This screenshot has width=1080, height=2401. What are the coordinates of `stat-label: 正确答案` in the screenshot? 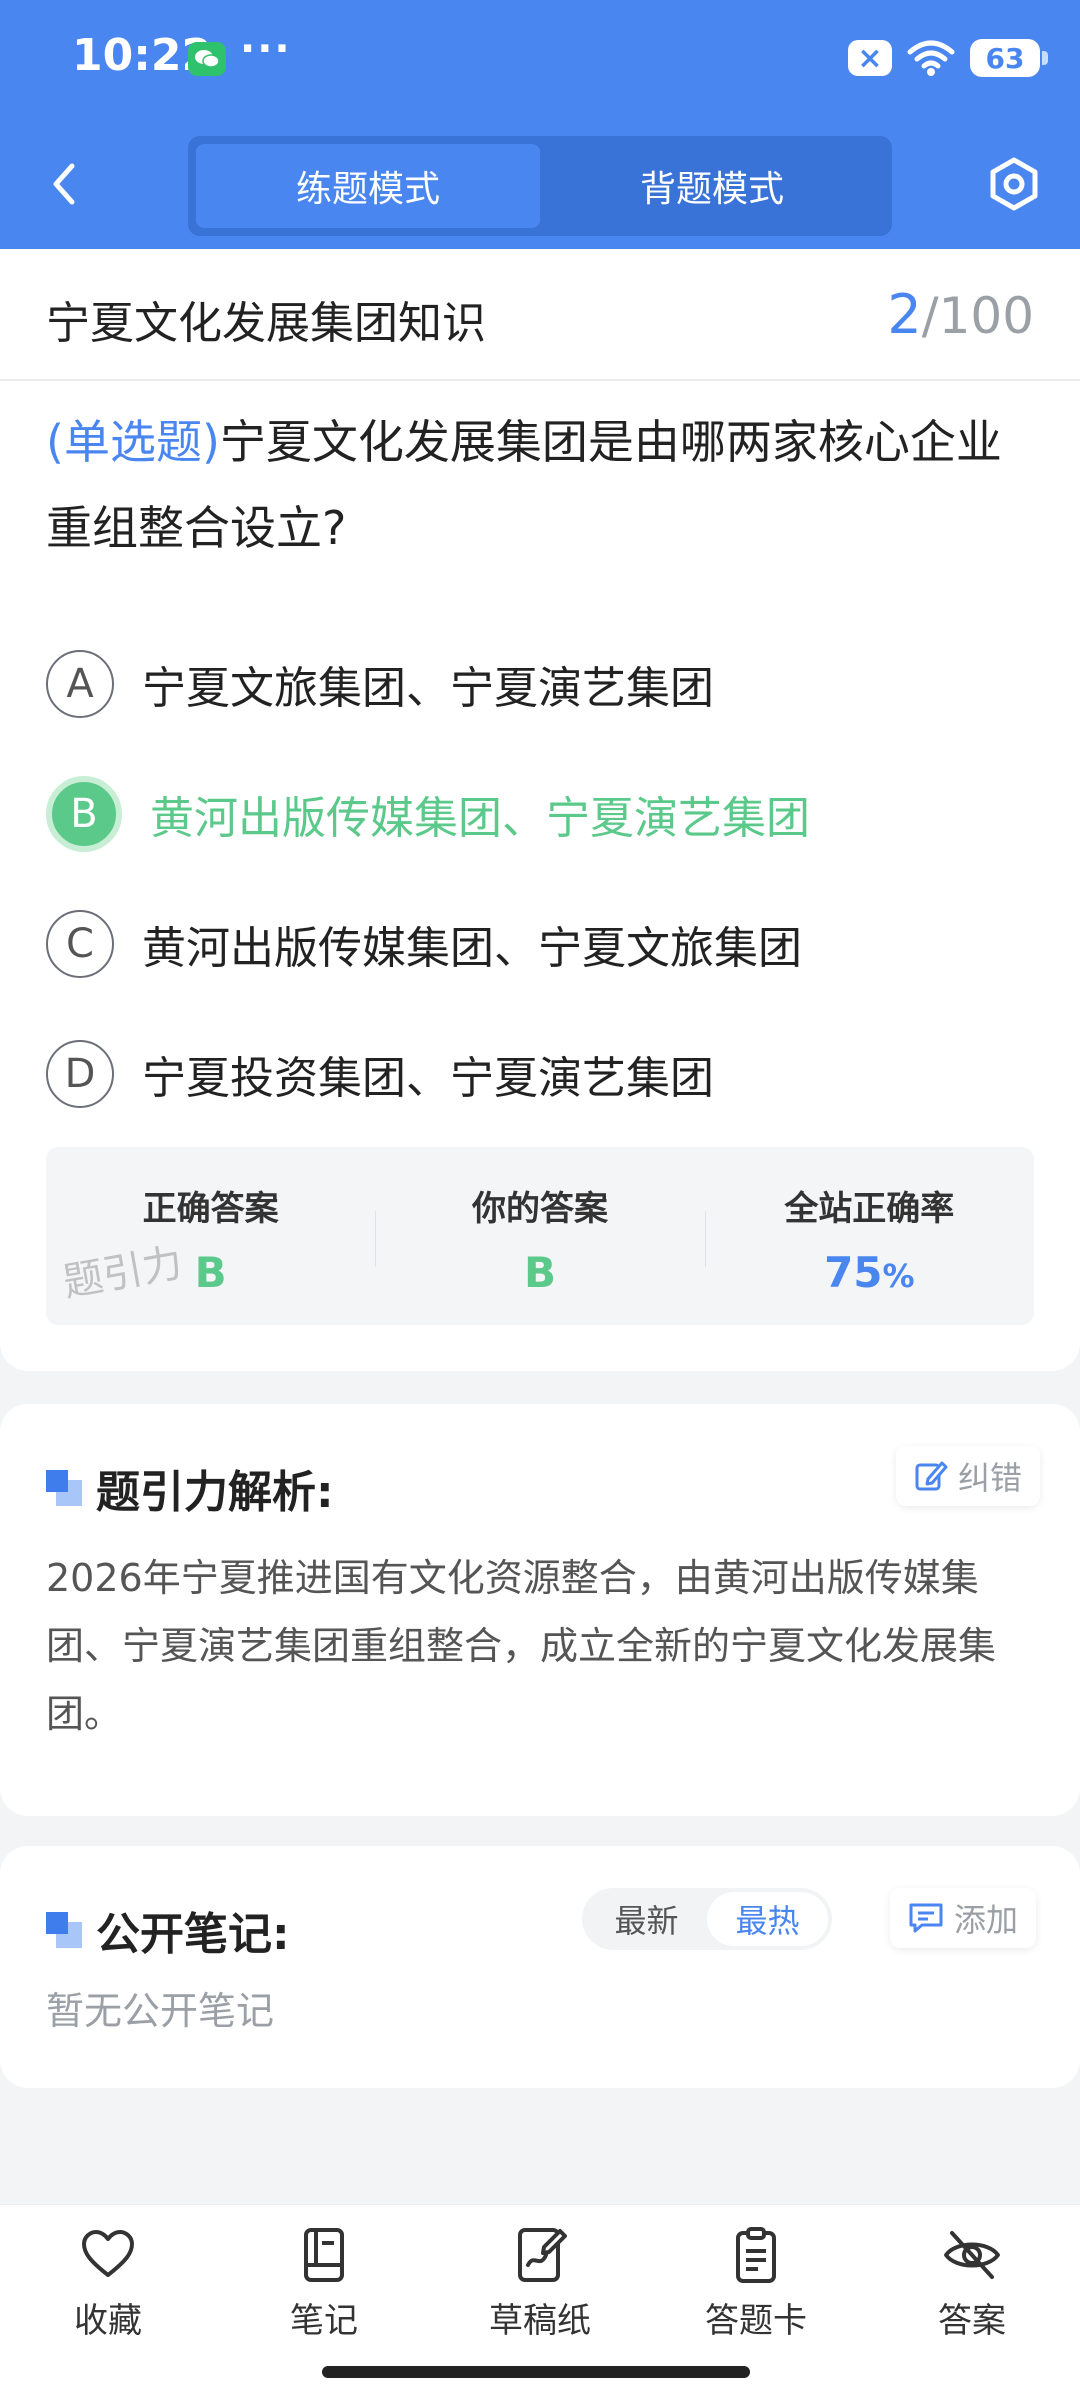 It's located at (210, 1209).